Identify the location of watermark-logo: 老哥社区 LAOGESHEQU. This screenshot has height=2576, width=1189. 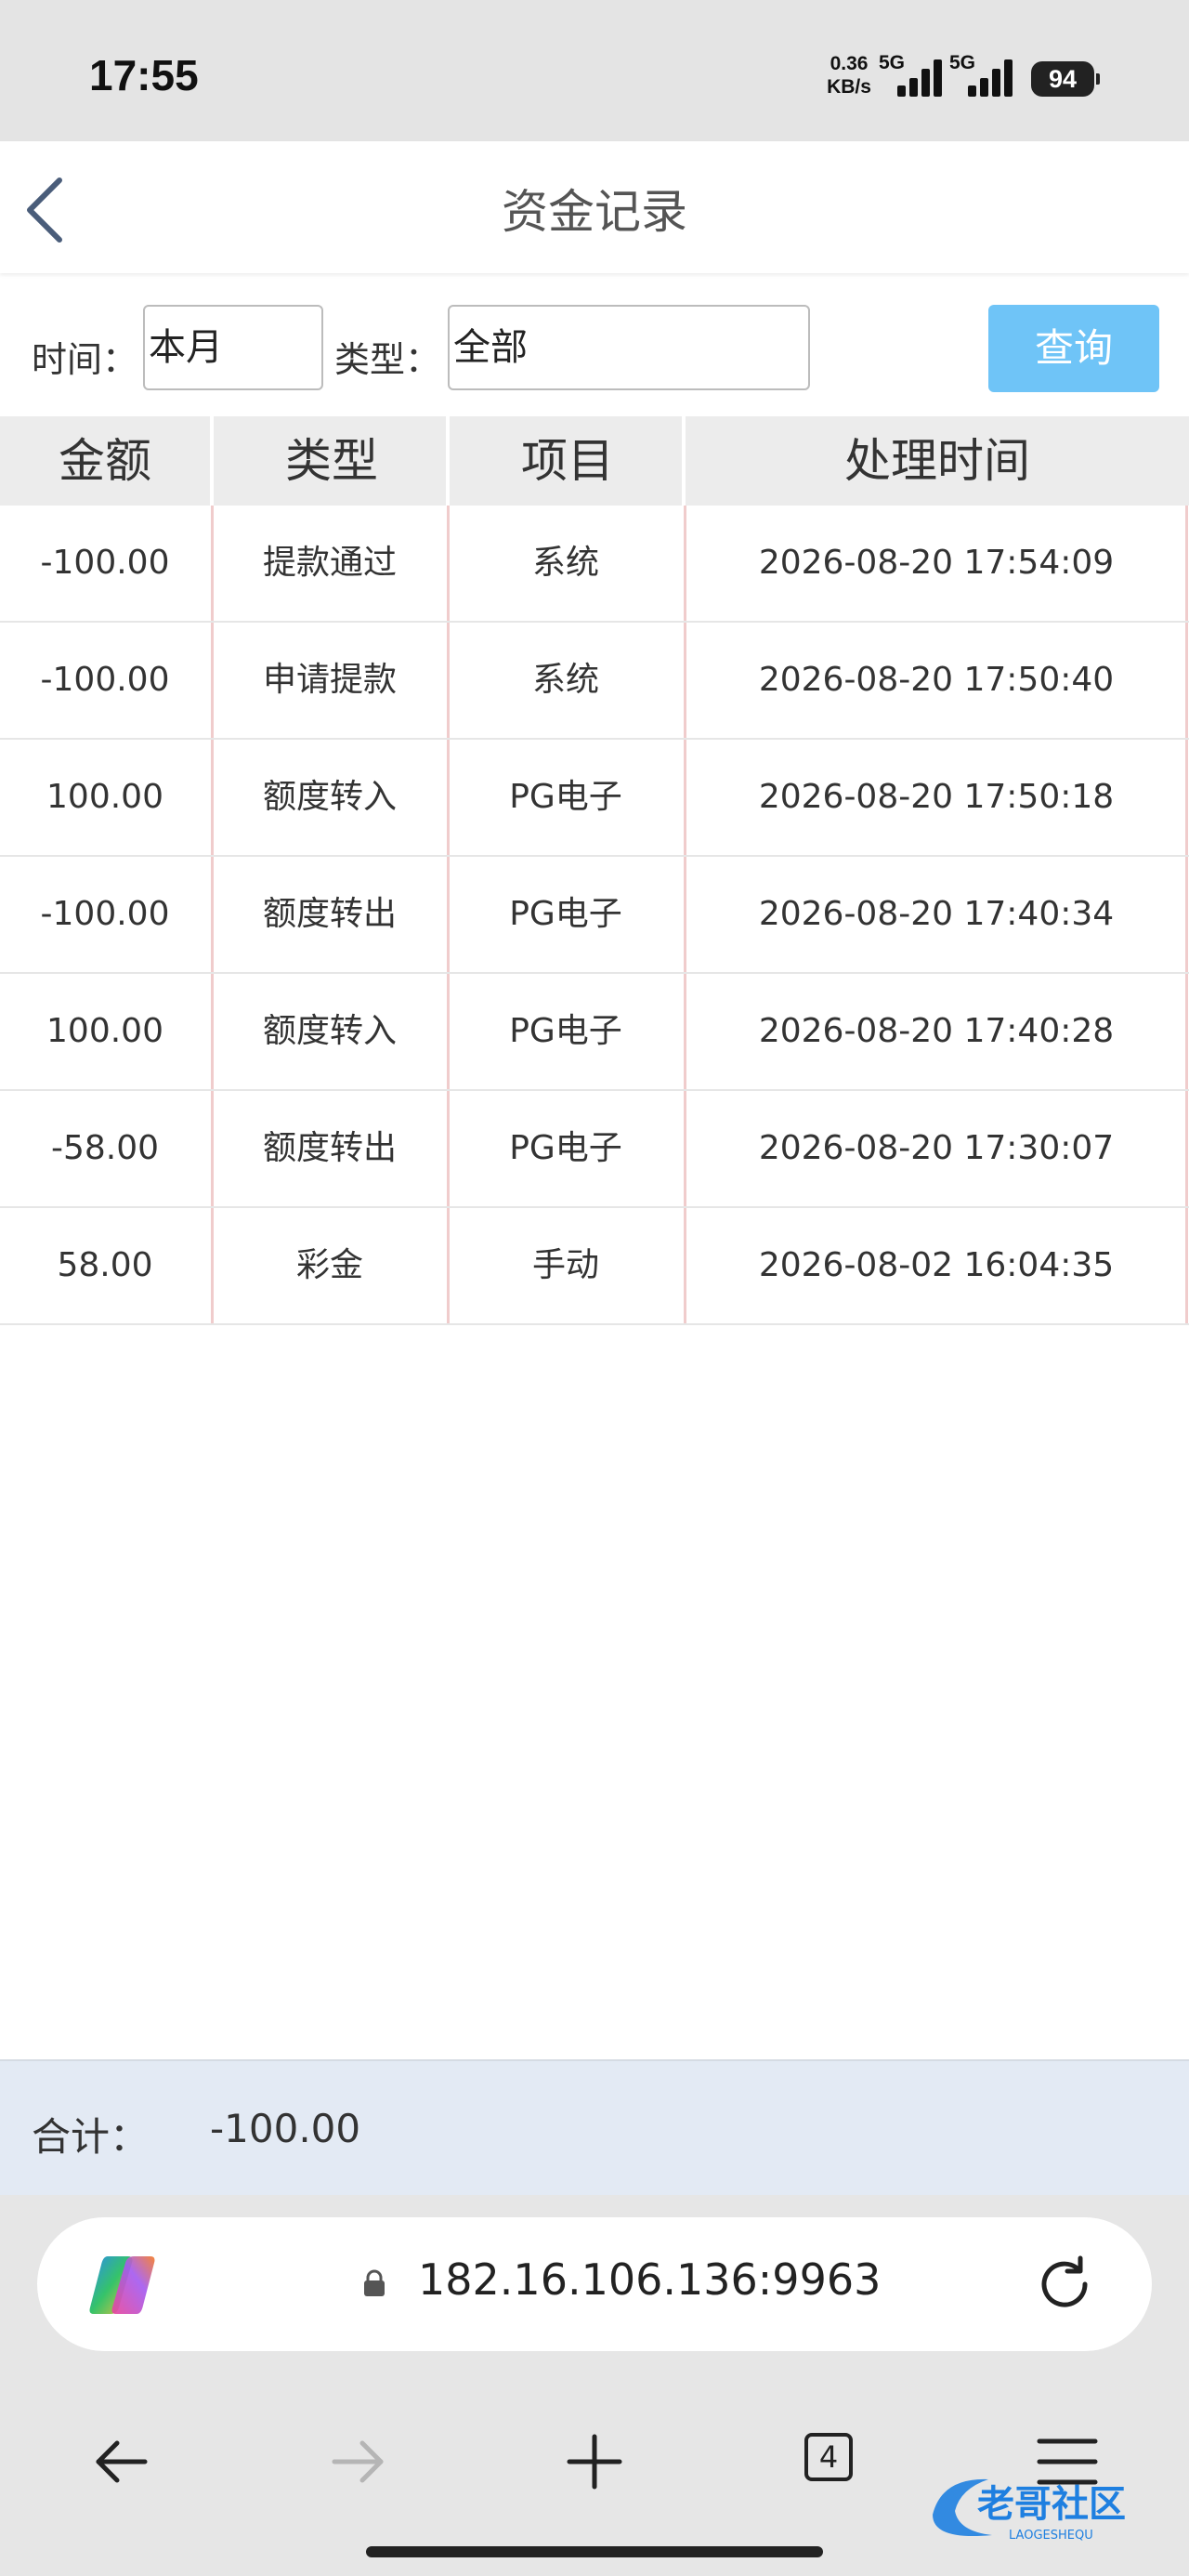
(1029, 2510).